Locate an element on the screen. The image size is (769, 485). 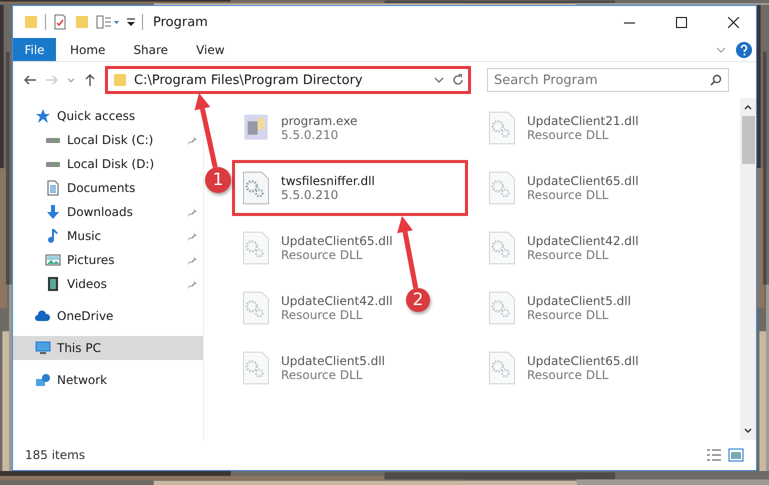
download-icon is located at coordinates (53, 212).